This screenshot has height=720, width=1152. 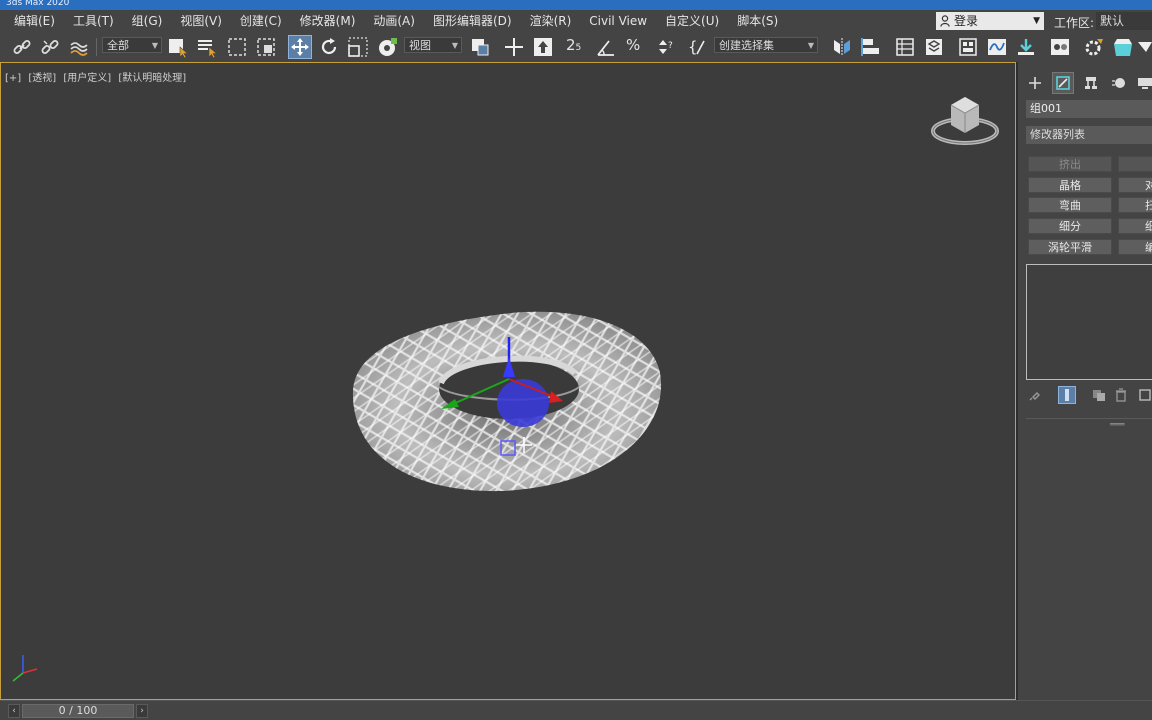 I want to click on modifier-button-lattice: 晶格, so click(x=1070, y=185).